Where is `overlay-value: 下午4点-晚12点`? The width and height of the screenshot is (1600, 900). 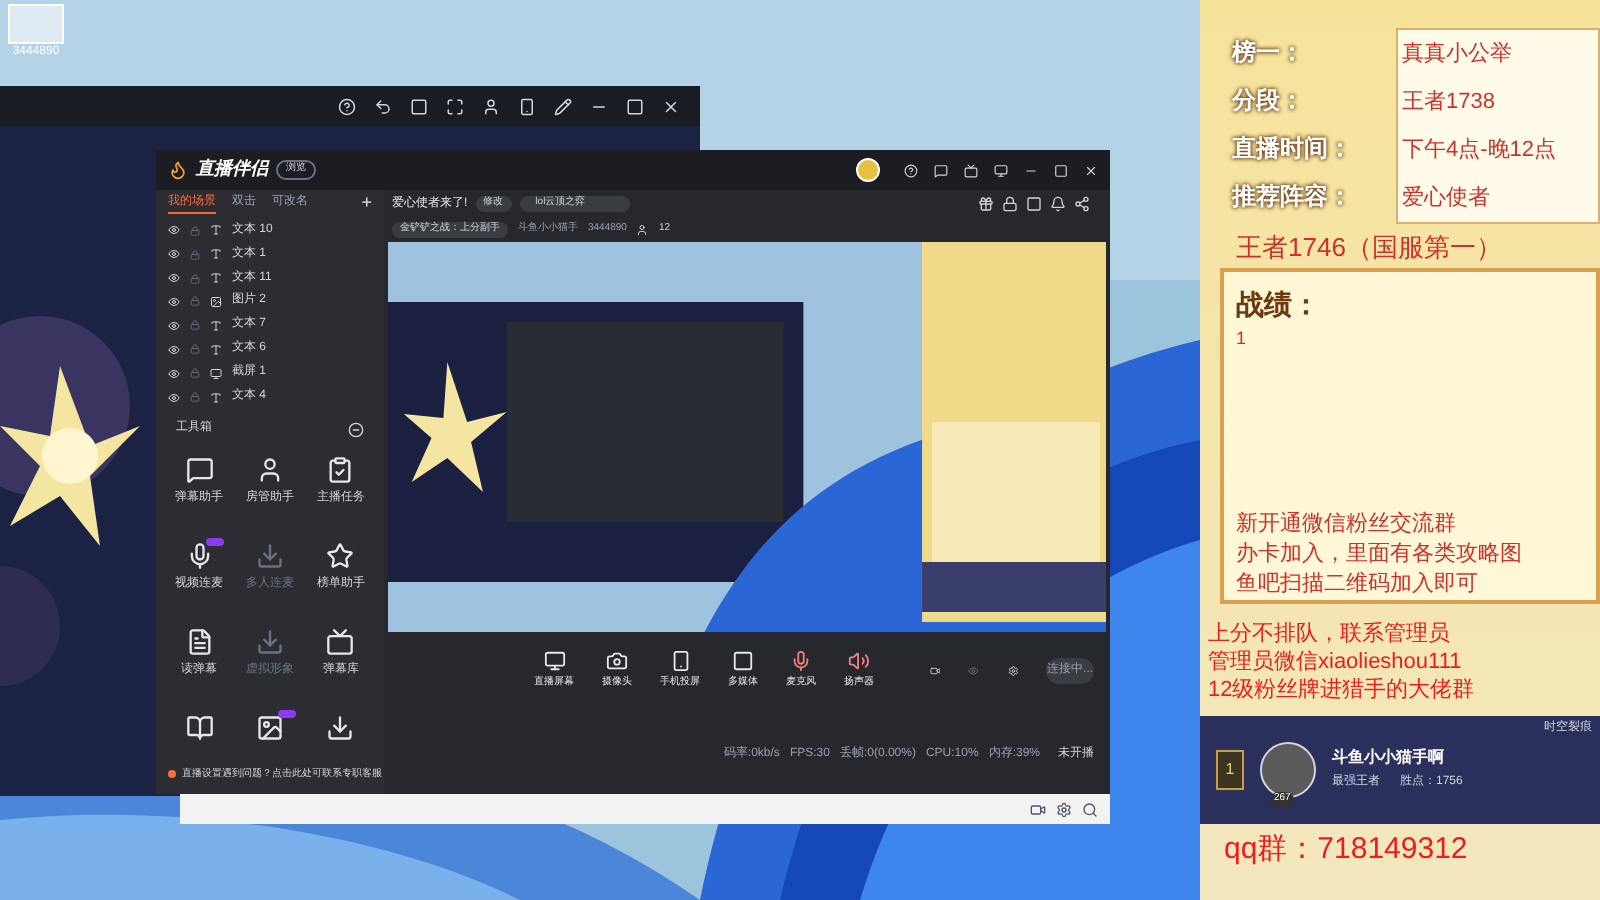 overlay-value: 下午4点-晚12点 is located at coordinates (1480, 150).